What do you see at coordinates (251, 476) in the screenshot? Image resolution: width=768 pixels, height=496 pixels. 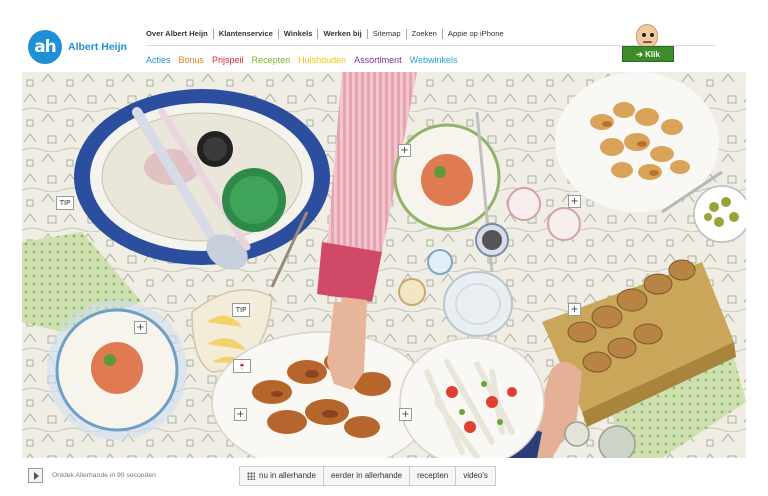 I see `grid-icon` at bounding box center [251, 476].